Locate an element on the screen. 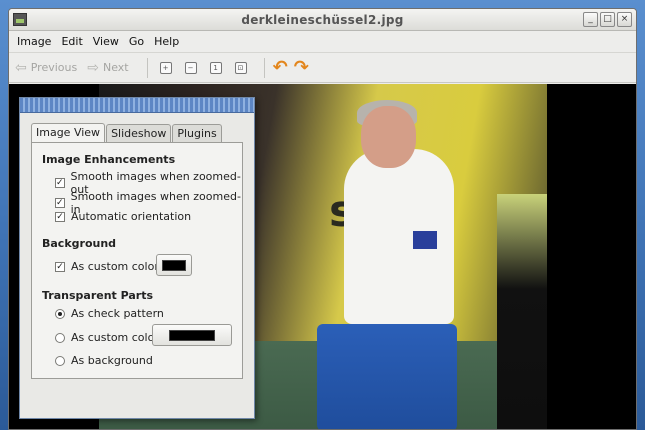 The width and height of the screenshot is (645, 430). arrow-right-icon: ⇨ is located at coordinates (93, 67).